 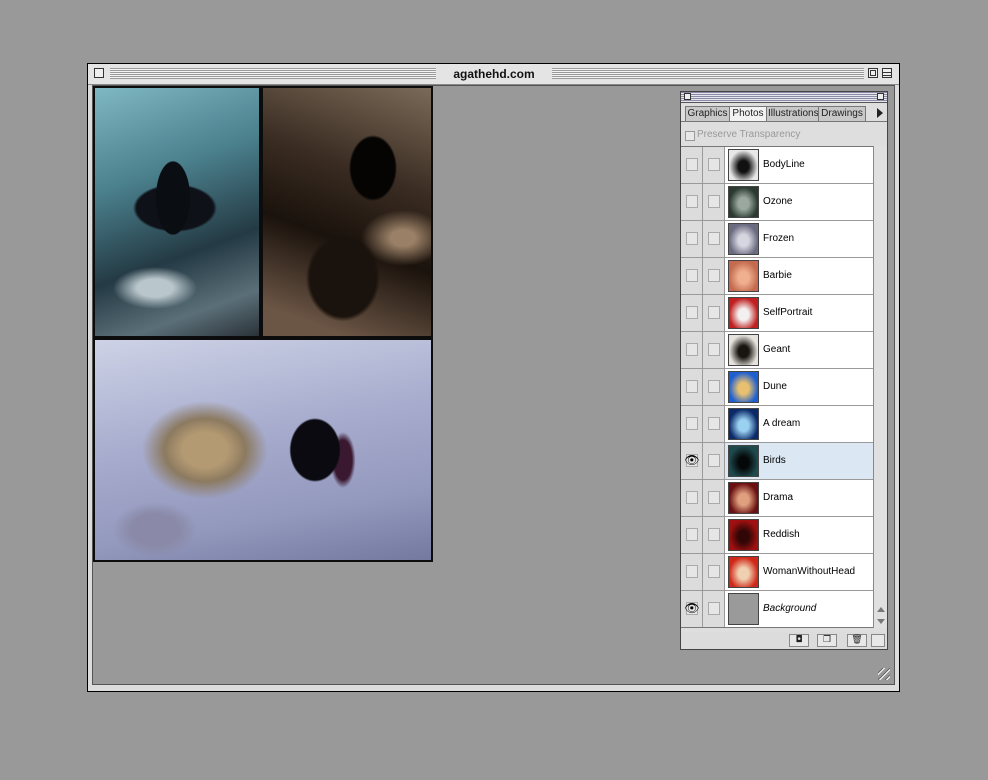 What do you see at coordinates (842, 113) in the screenshot?
I see `tab-drawings: Drawings` at bounding box center [842, 113].